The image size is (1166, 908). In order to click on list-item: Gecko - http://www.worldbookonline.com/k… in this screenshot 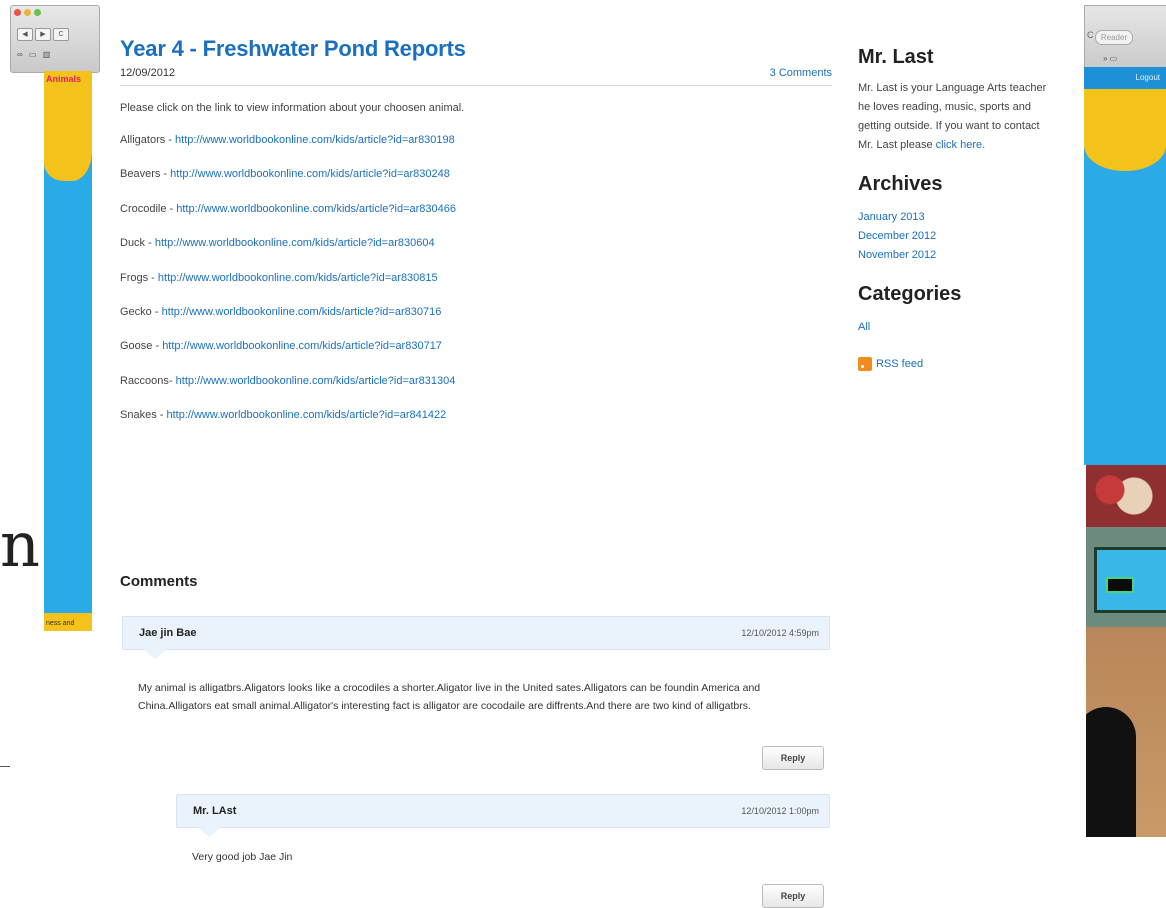, I will do `click(476, 323)`.